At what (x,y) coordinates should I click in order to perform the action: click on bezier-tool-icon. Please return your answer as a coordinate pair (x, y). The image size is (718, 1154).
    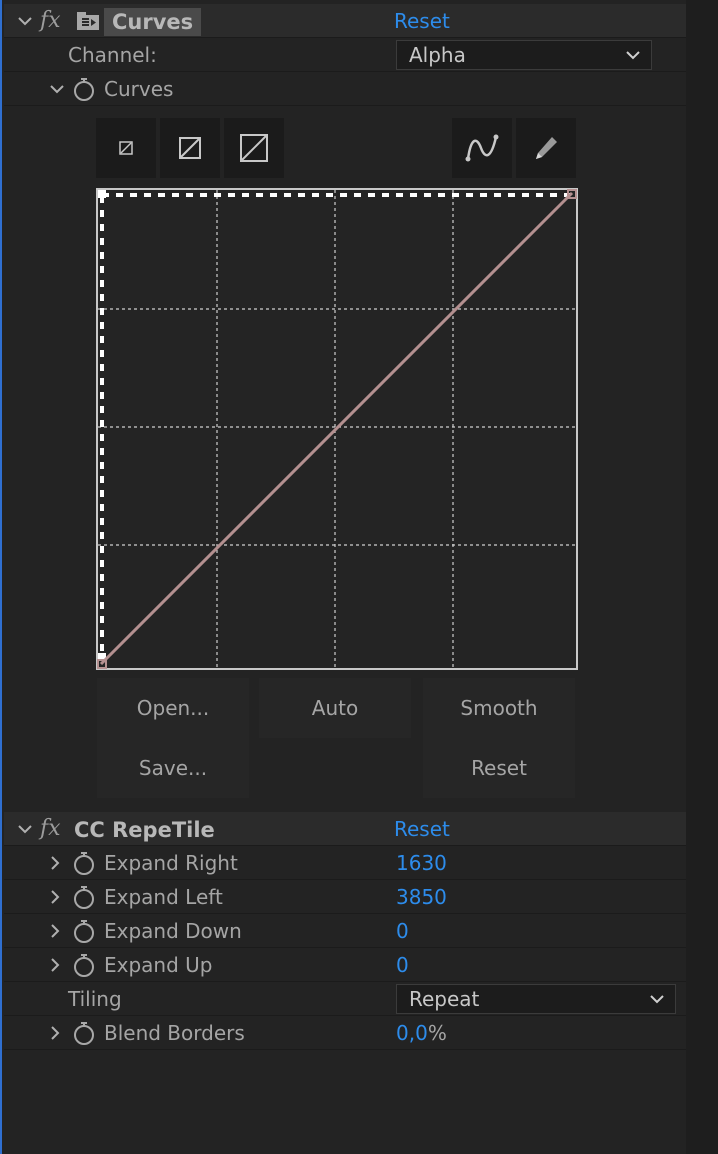
    Looking at the image, I should click on (482, 148).